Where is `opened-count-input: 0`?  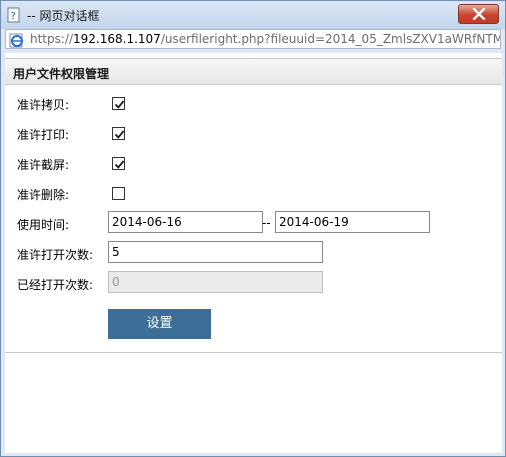
opened-count-input: 0 is located at coordinates (215, 282).